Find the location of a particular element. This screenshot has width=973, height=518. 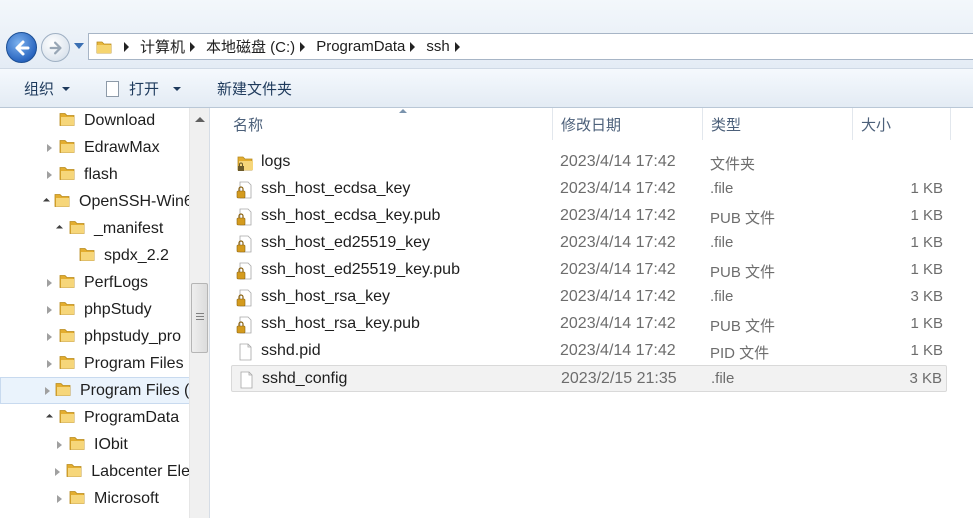

tree-item: IObit is located at coordinates (95, 444).